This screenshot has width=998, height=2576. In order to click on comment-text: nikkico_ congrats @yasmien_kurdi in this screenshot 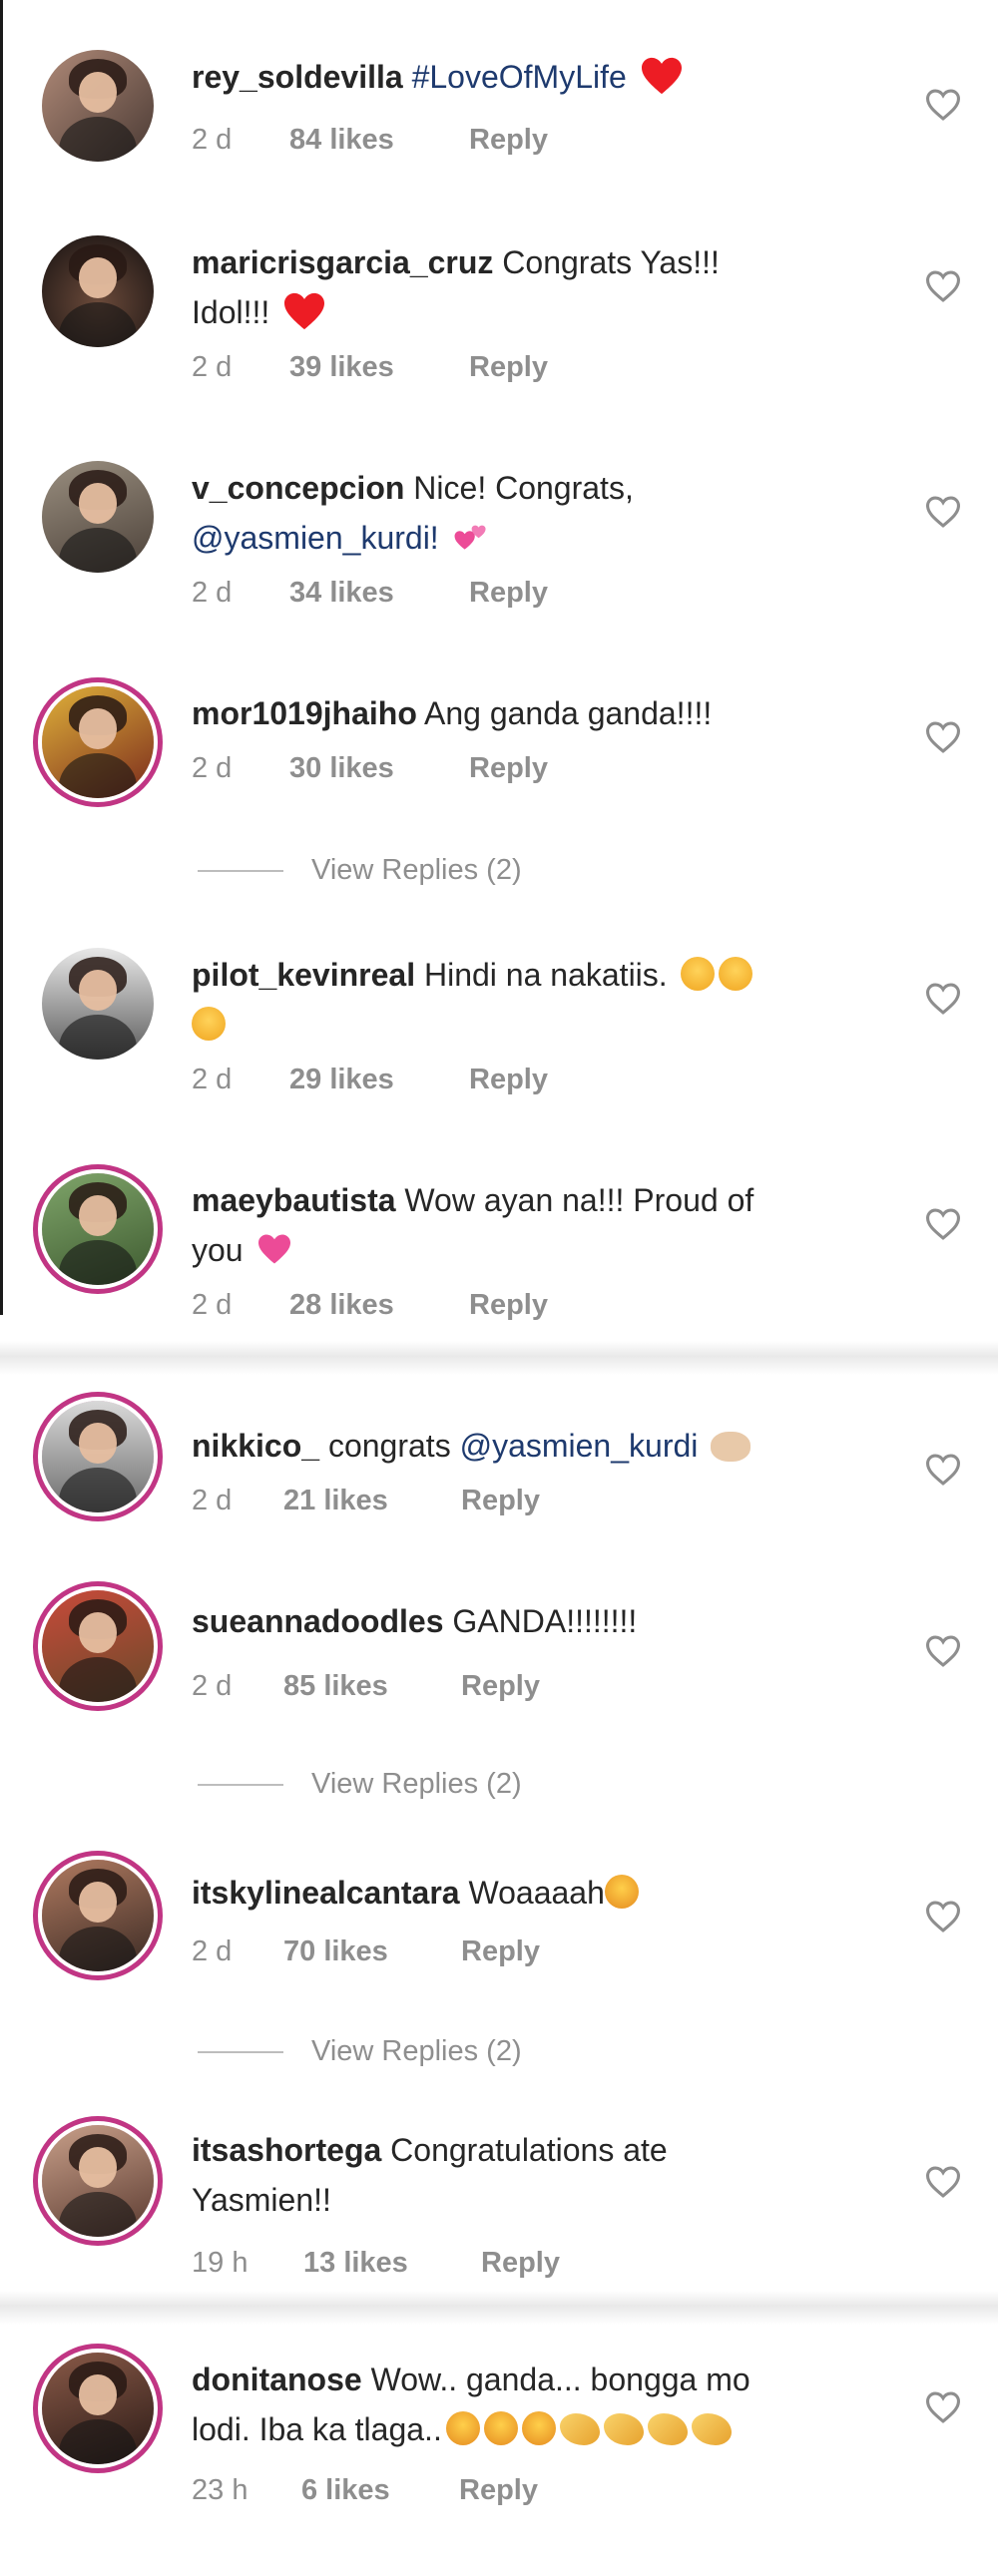, I will do `click(541, 1446)`.